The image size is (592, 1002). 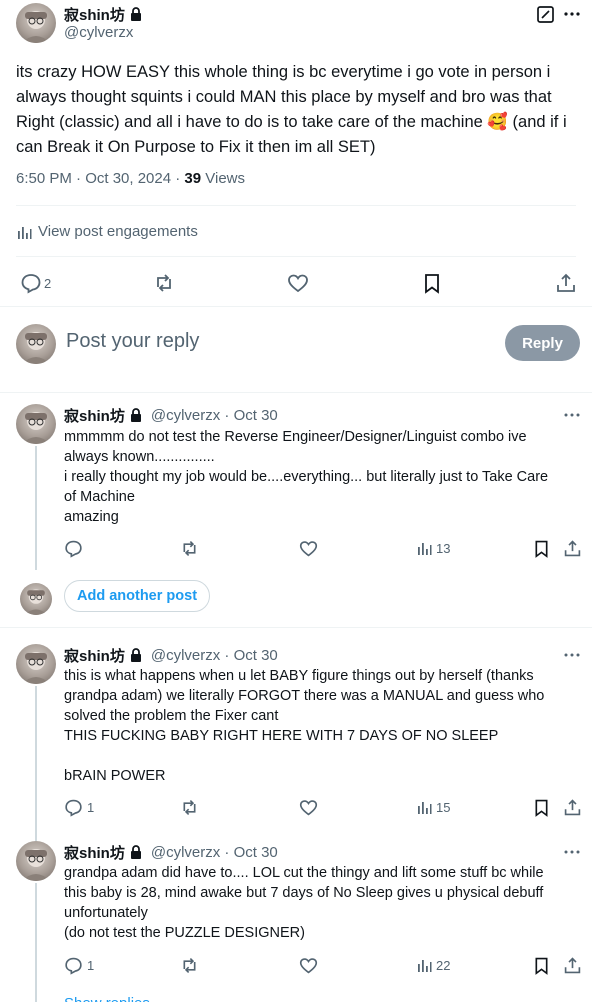 I want to click on reply-submit-button: Reply, so click(x=542, y=343).